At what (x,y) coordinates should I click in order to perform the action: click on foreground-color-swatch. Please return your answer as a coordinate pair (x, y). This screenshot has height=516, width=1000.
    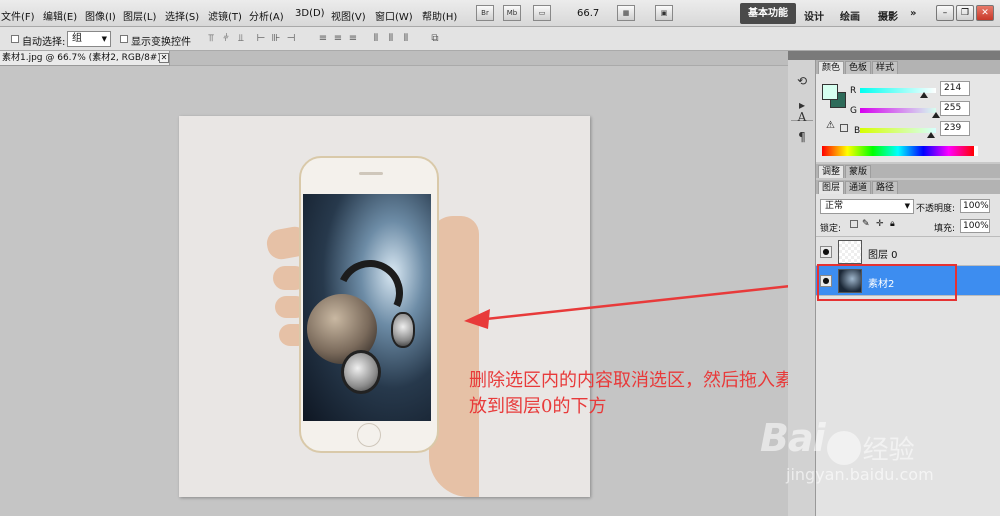
    Looking at the image, I should click on (830, 92).